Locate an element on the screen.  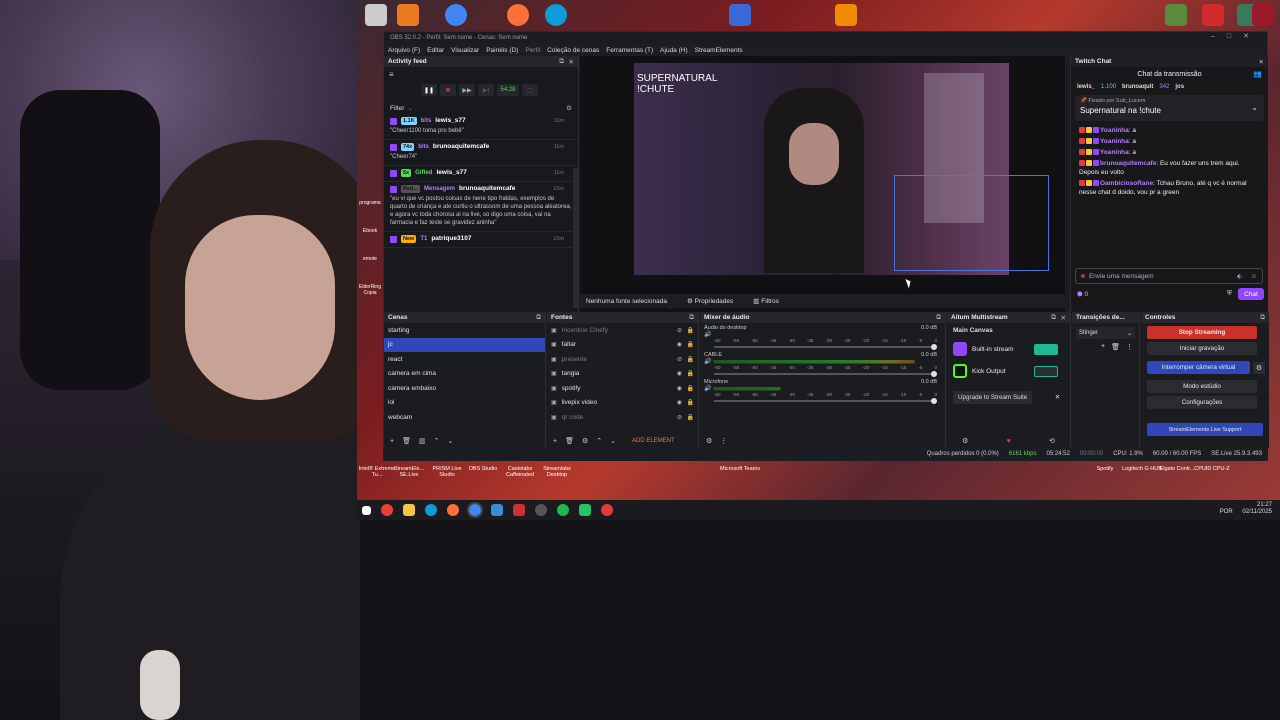
trash-icon: 🗑 is located at coordinates (1115, 347).